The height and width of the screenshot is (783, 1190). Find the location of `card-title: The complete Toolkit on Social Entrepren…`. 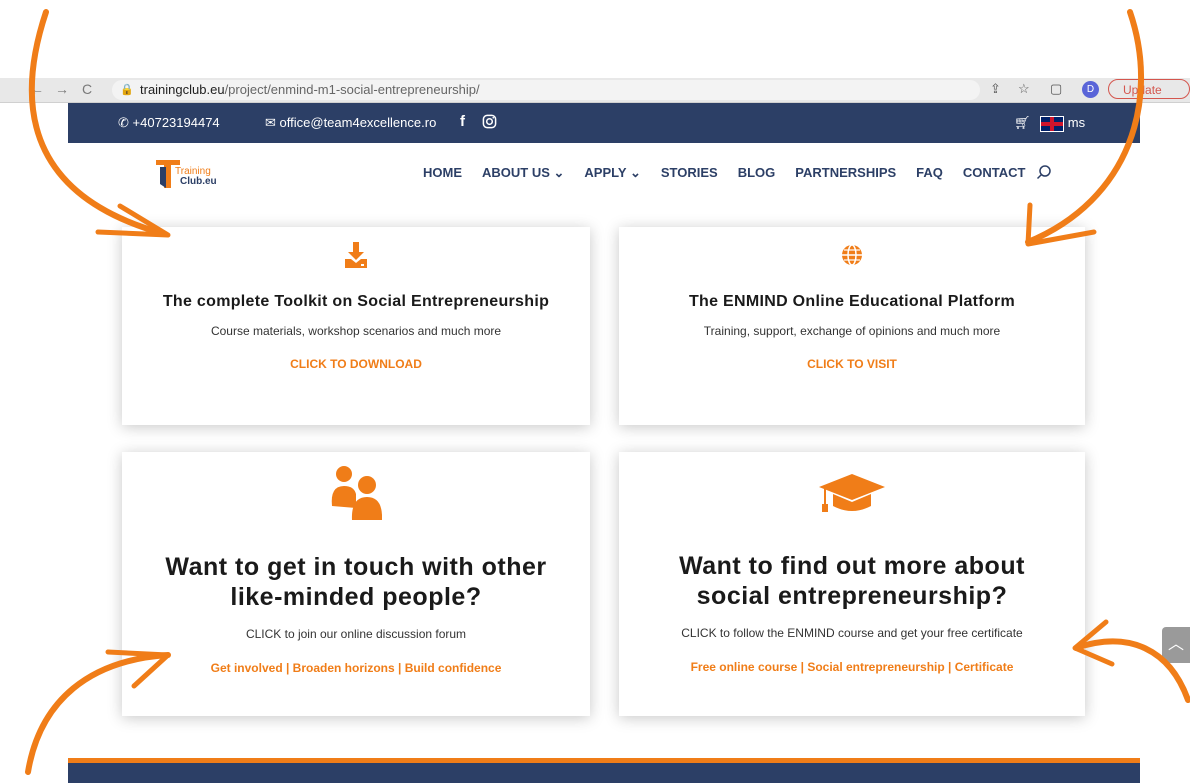

card-title: The complete Toolkit on Social Entrepren… is located at coordinates (356, 301).